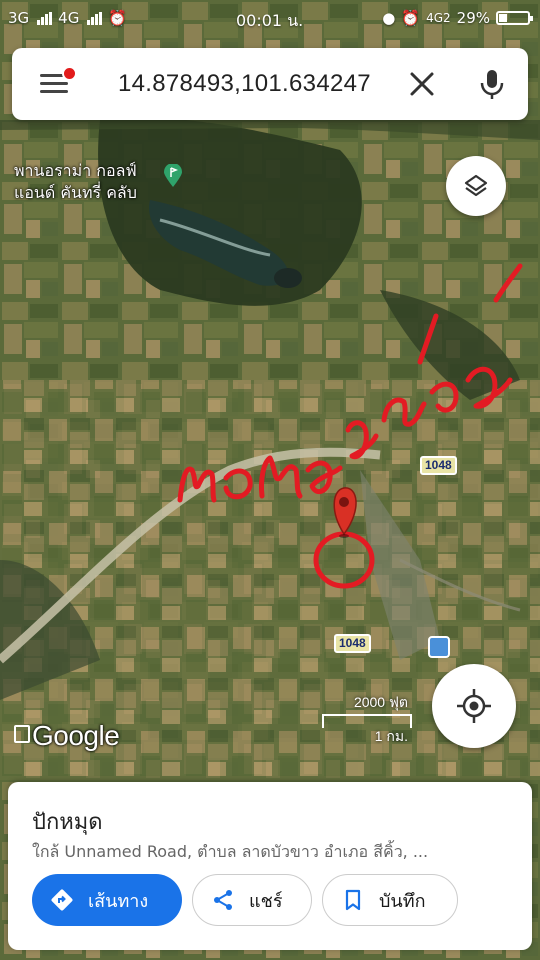 This screenshot has width=540, height=960. Describe the element at coordinates (266, 901) in the screenshot. I see `share-label: แชร์` at that location.